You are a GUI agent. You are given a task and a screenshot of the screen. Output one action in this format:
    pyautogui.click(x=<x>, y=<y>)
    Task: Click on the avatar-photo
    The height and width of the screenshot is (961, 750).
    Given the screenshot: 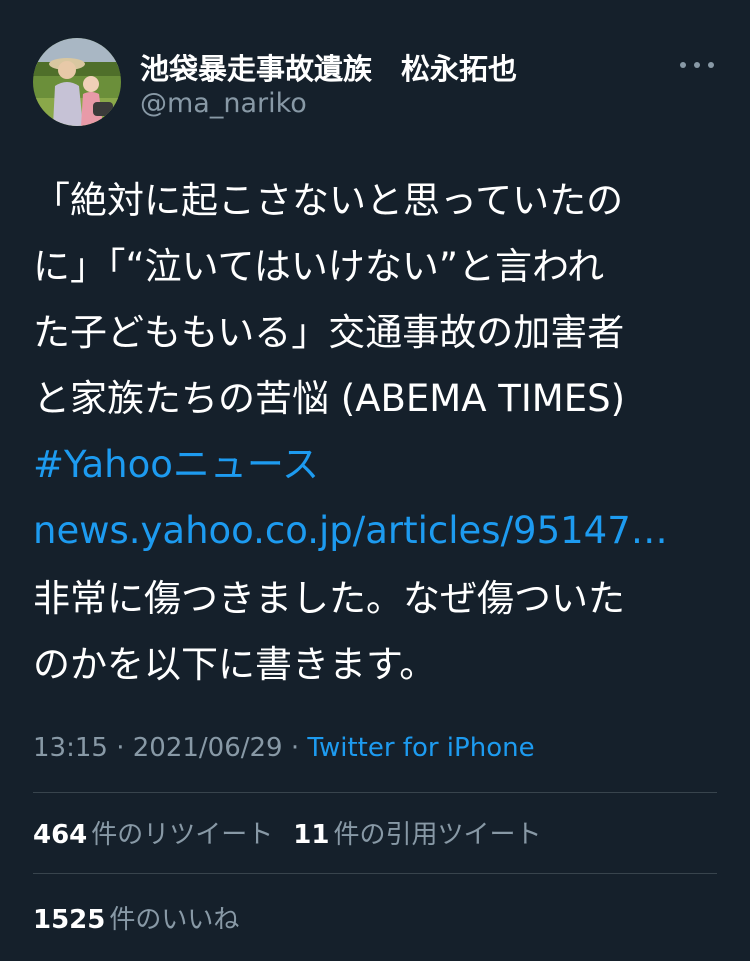 What is the action you would take?
    pyautogui.click(x=77, y=82)
    